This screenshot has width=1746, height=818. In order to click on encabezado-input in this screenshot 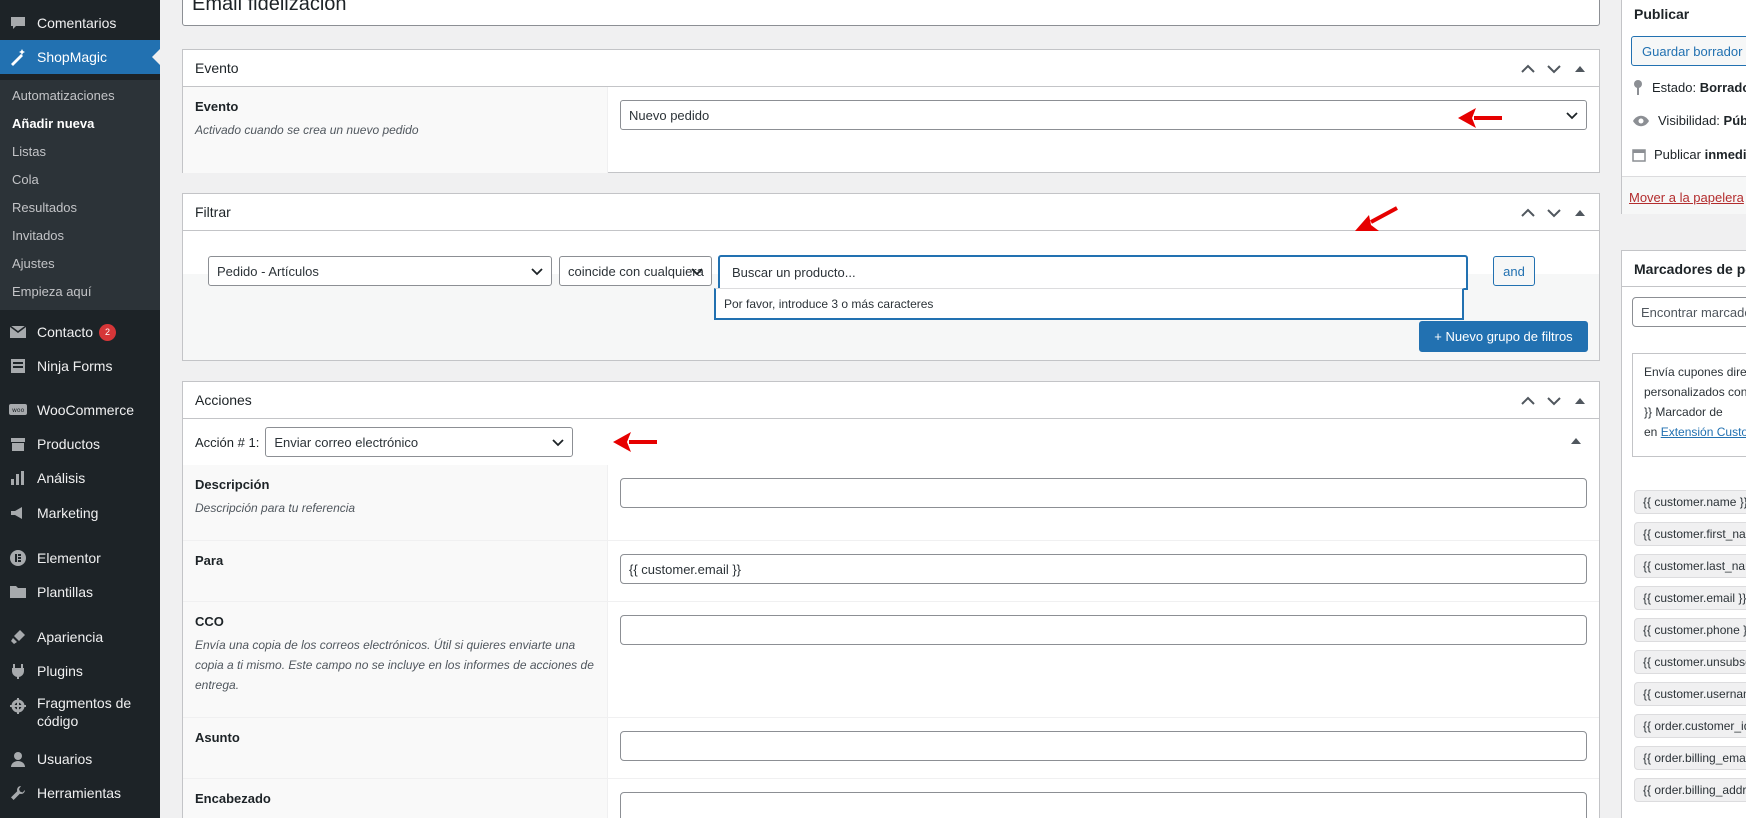, I will do `click(1103, 805)`.